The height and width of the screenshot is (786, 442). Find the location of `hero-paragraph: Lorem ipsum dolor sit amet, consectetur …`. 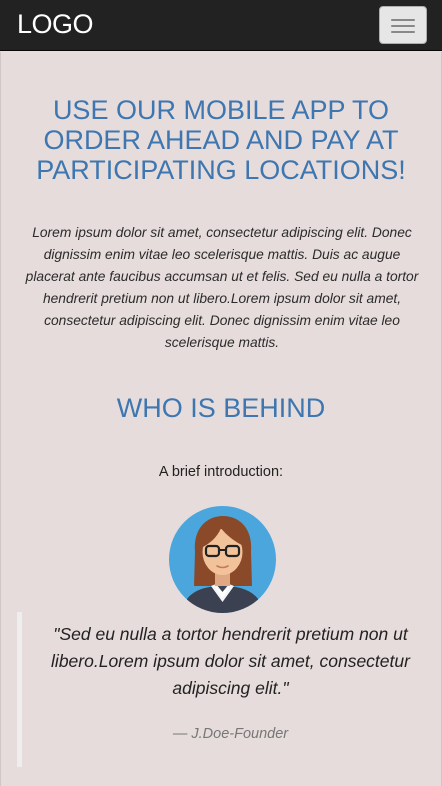

hero-paragraph: Lorem ipsum dolor sit amet, consectetur … is located at coordinates (222, 287).